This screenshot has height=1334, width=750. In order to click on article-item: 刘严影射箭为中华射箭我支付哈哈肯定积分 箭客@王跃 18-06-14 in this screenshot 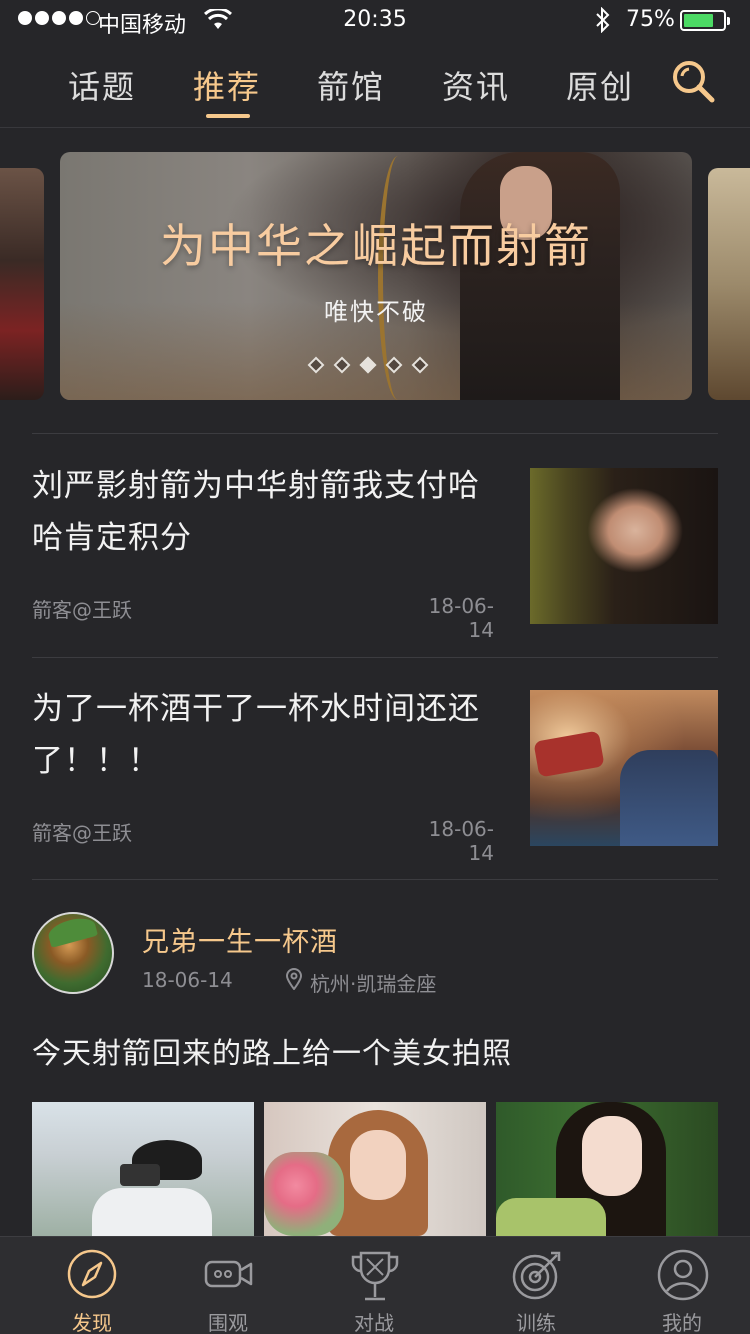, I will do `click(375, 551)`.